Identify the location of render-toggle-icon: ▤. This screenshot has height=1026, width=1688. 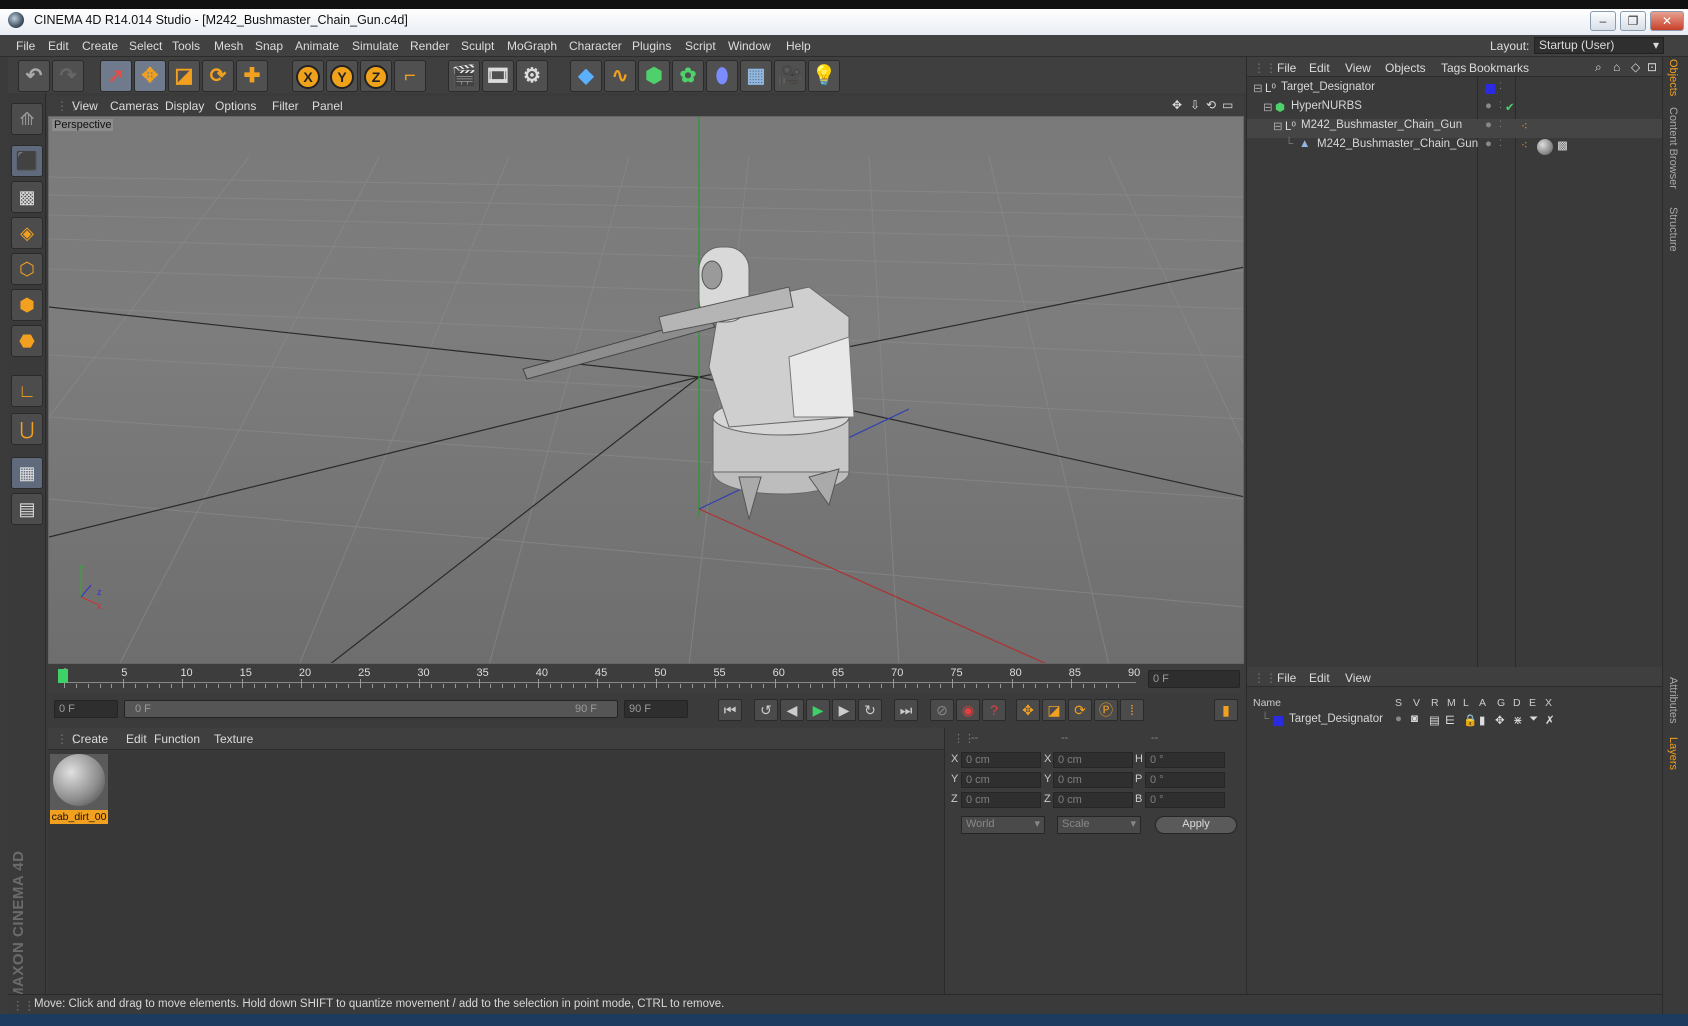
(1434, 720).